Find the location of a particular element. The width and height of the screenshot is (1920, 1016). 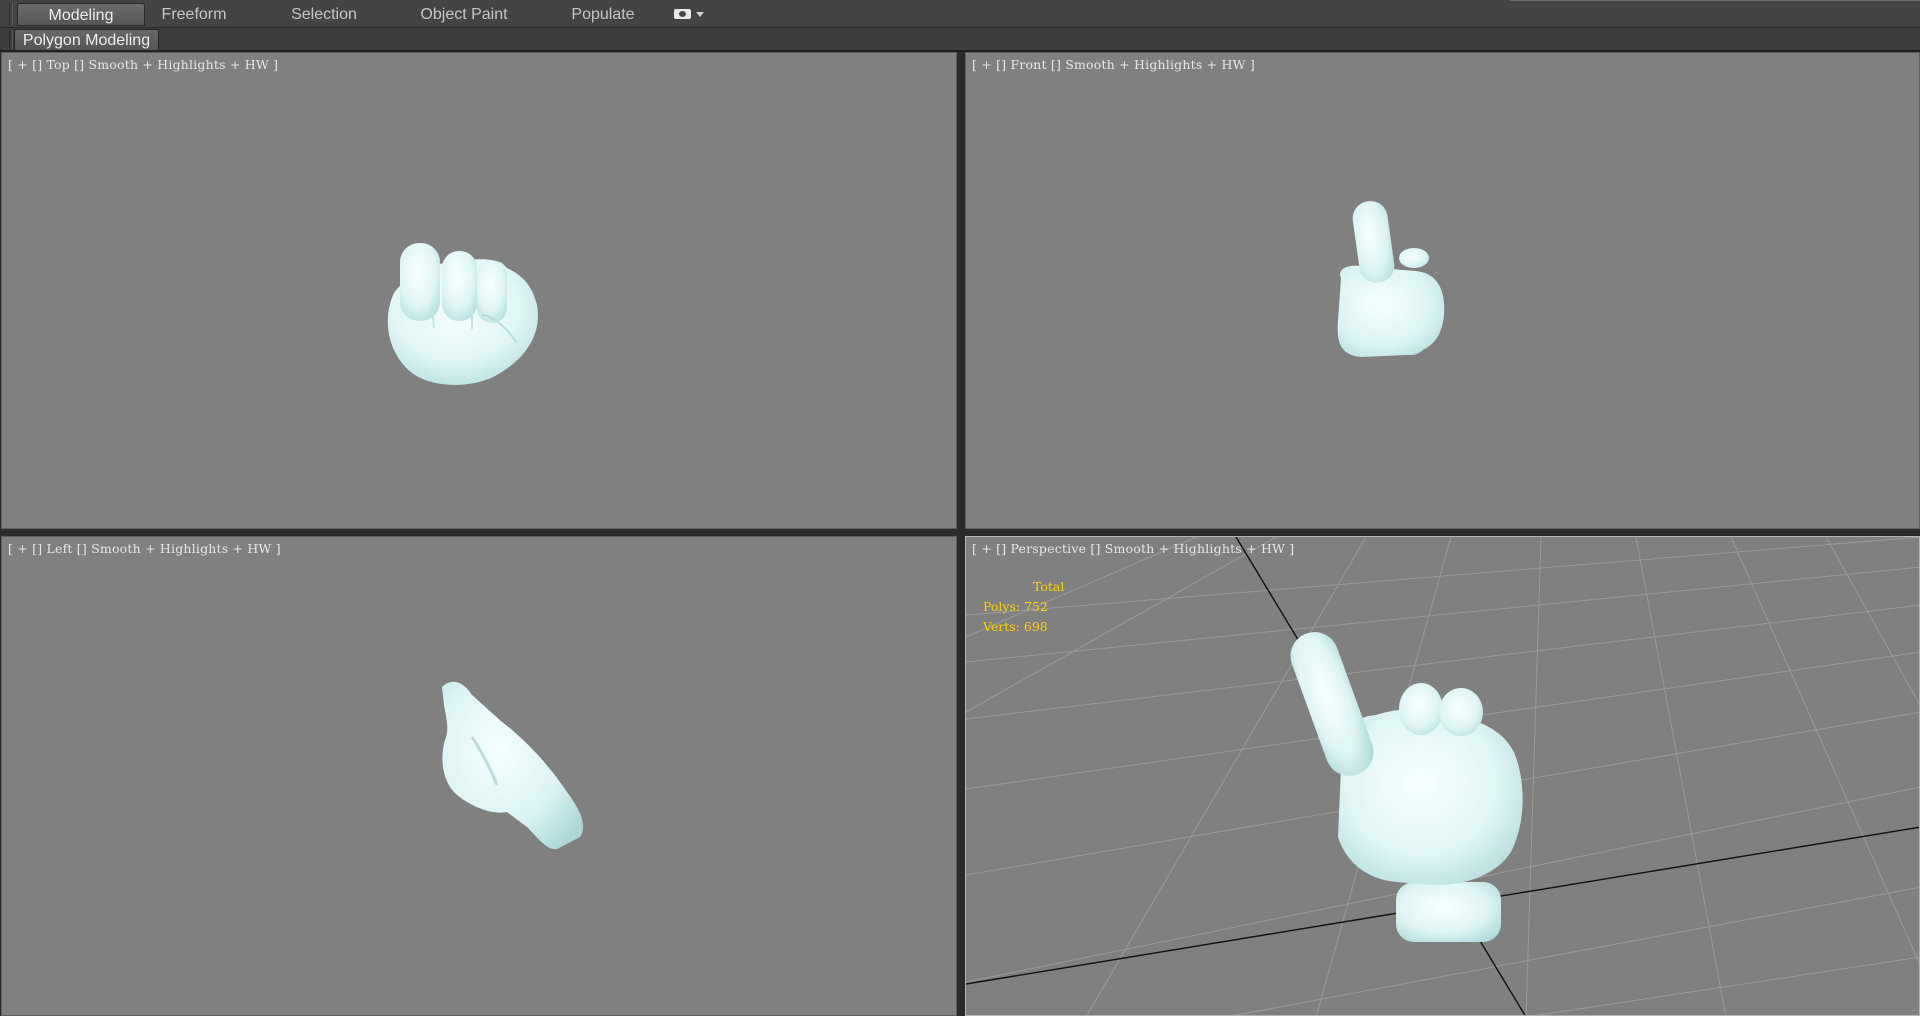

ribbon-panel-strip: Polygon Modeling is located at coordinates (960, 40).